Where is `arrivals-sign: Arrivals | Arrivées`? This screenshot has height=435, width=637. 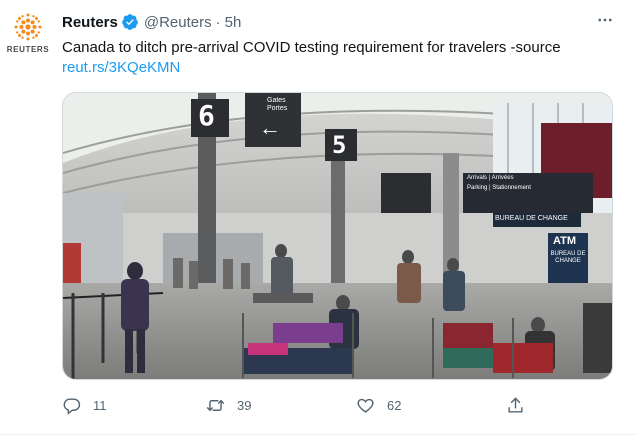
arrivals-sign: Arrivals | Arrivées is located at coordinates (490, 178).